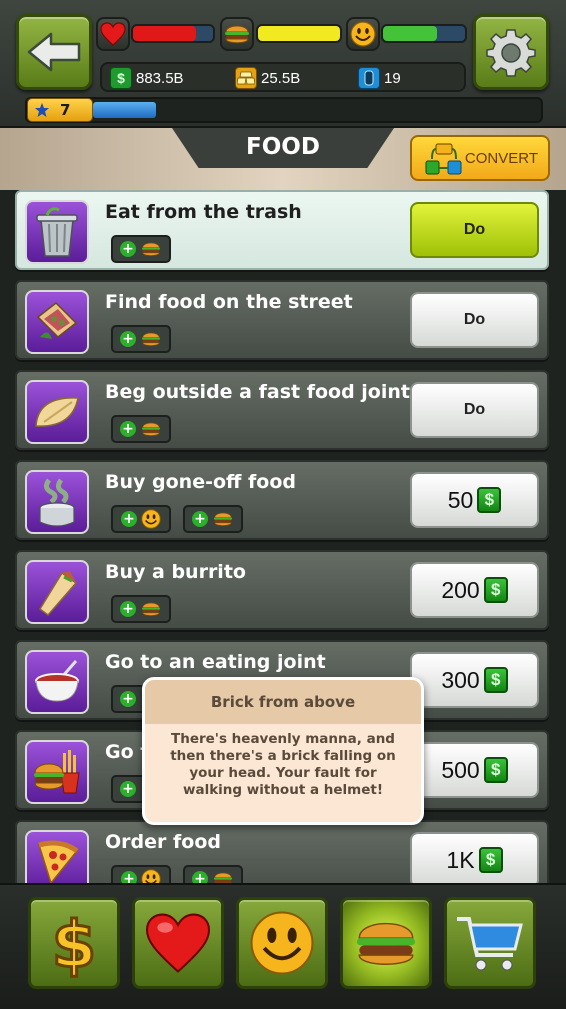  Describe the element at coordinates (163, 842) in the screenshot. I see `item-label: Order food` at that location.